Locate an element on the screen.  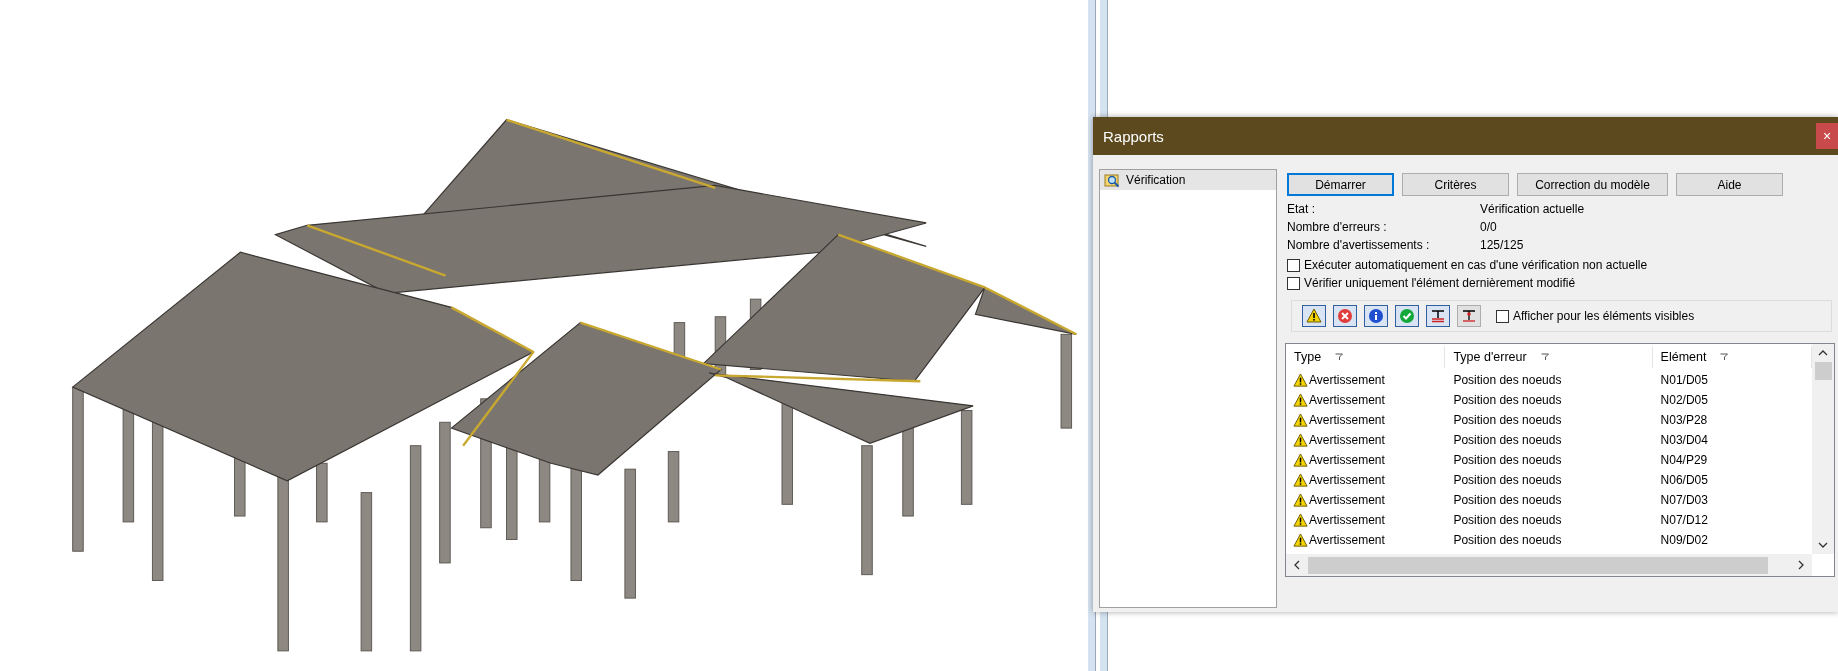
scroll-left-icon is located at coordinates (1297, 565).